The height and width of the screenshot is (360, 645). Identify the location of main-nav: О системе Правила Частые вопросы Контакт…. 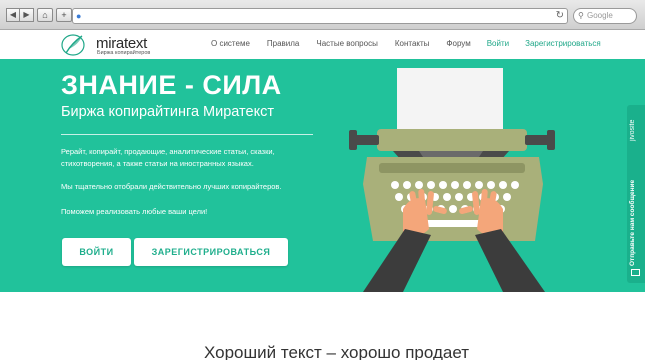
(406, 43).